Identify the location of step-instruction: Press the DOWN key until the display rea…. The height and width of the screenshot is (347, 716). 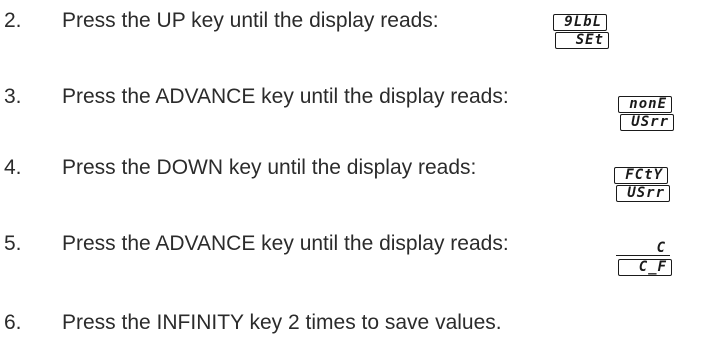
(269, 167).